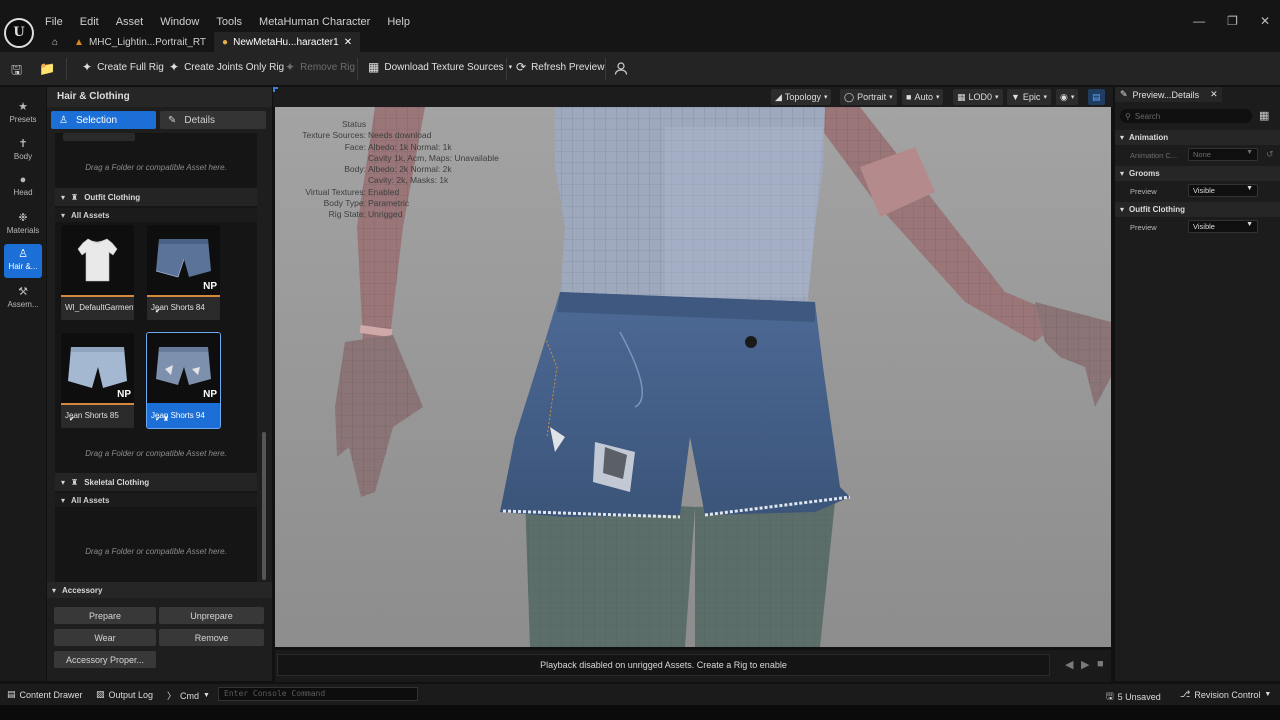 The image size is (1280, 720). I want to click on search-icon: ⚲, so click(1128, 116).